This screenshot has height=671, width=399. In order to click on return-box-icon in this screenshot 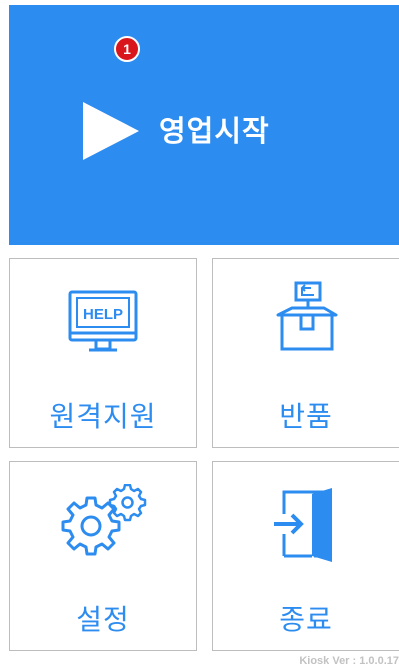, I will do `click(307, 316)`.